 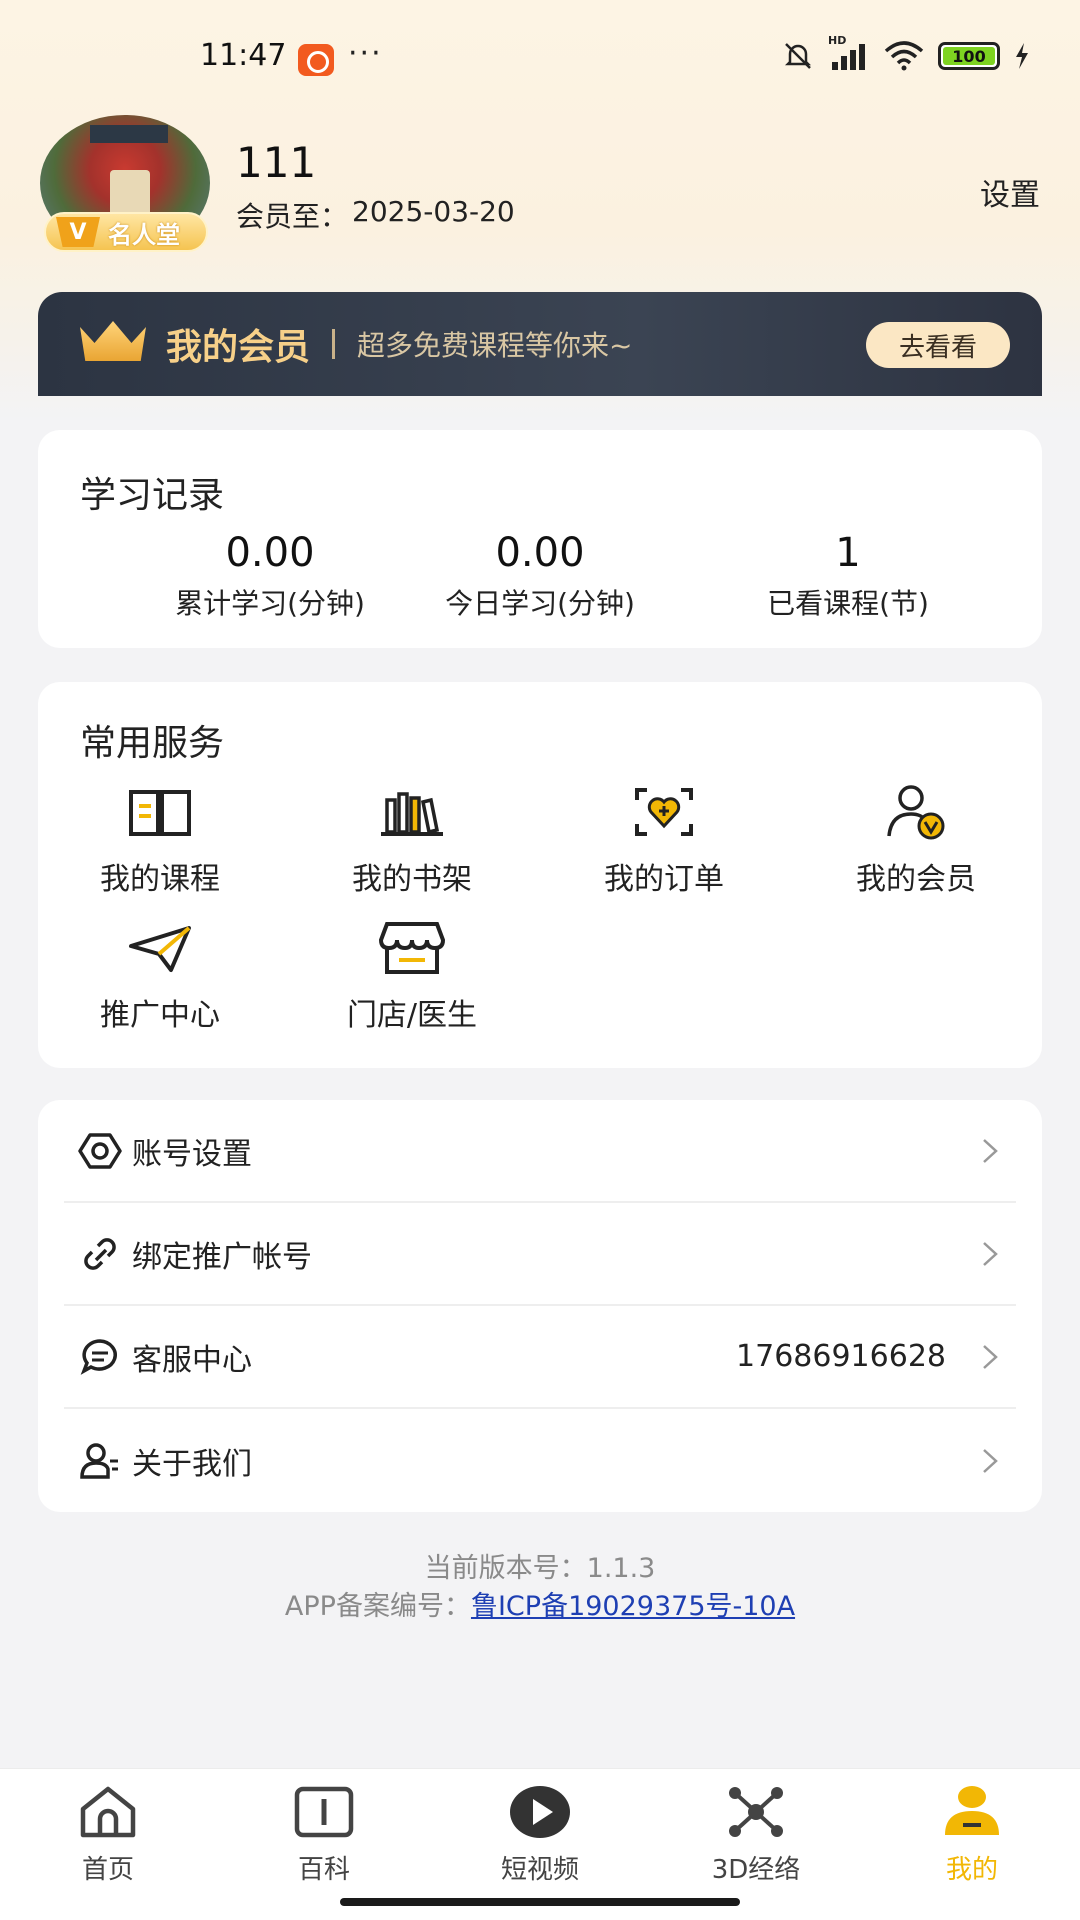 I want to click on banner-divider, so click(x=334, y=344).